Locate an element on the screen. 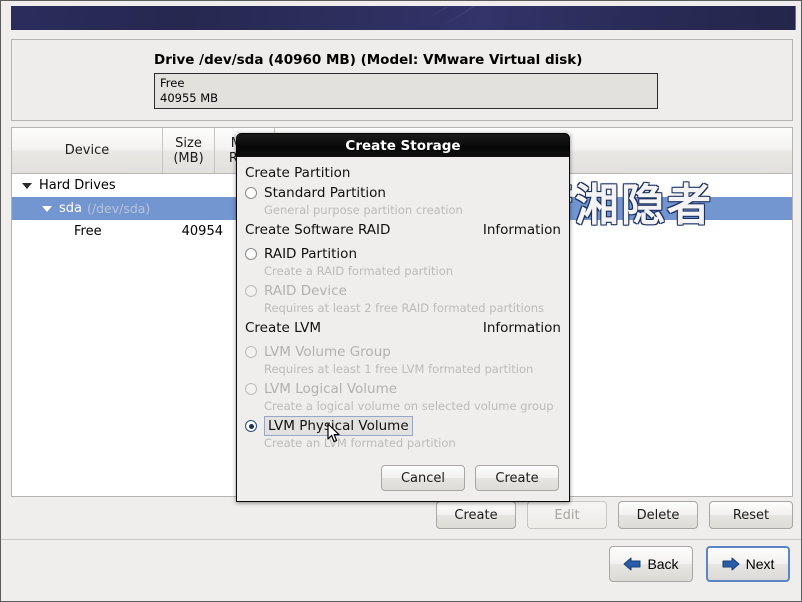 Image resolution: width=802 pixels, height=602 pixels. next-button: Next is located at coordinates (748, 564).